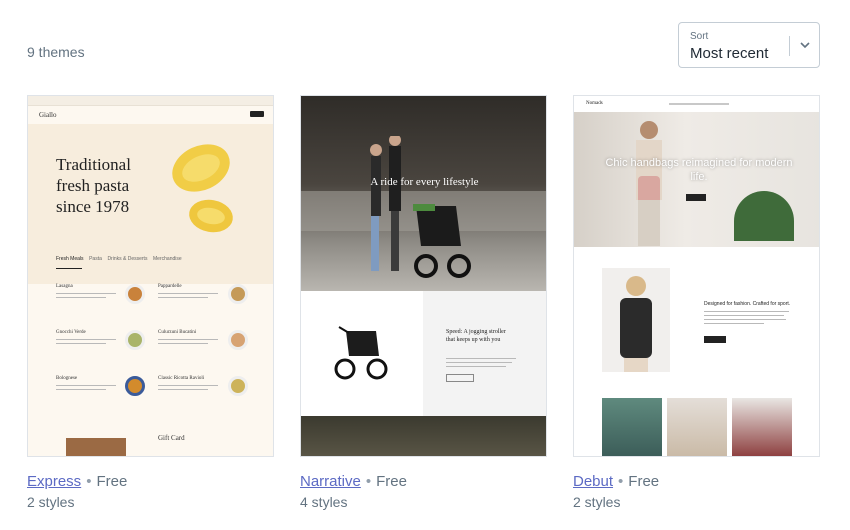  What do you see at coordinates (170, 286) in the screenshot?
I see `preview-item-name: Pappardelle` at bounding box center [170, 286].